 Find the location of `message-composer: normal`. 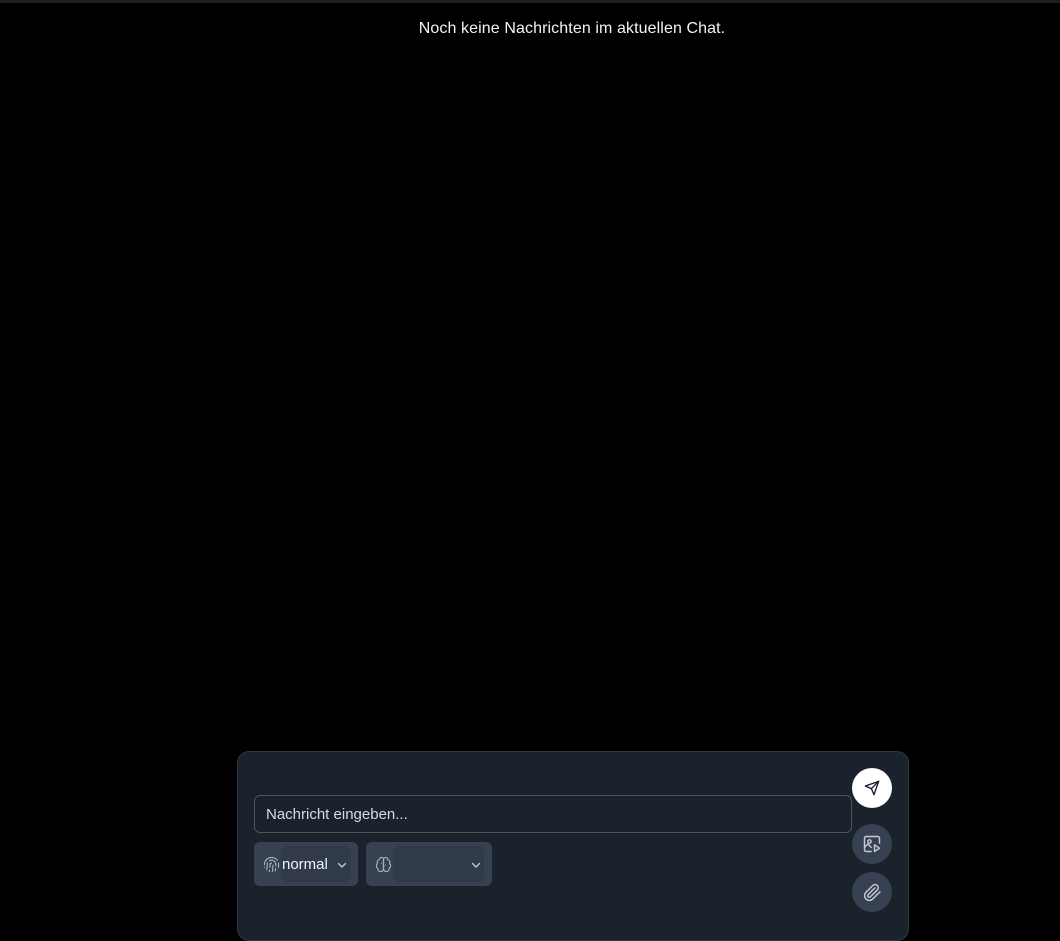

message-composer: normal is located at coordinates (573, 846).